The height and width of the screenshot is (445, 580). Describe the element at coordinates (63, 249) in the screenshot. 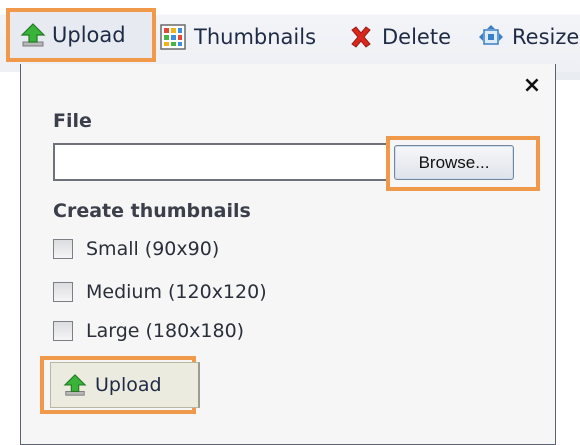

I see `small-checkbox` at that location.